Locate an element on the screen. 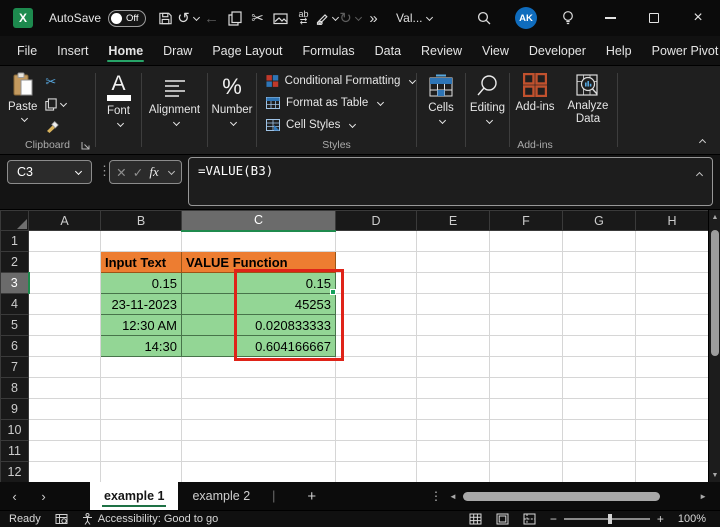 The width and height of the screenshot is (720, 527). account-button: AK is located at coordinates (526, 18).